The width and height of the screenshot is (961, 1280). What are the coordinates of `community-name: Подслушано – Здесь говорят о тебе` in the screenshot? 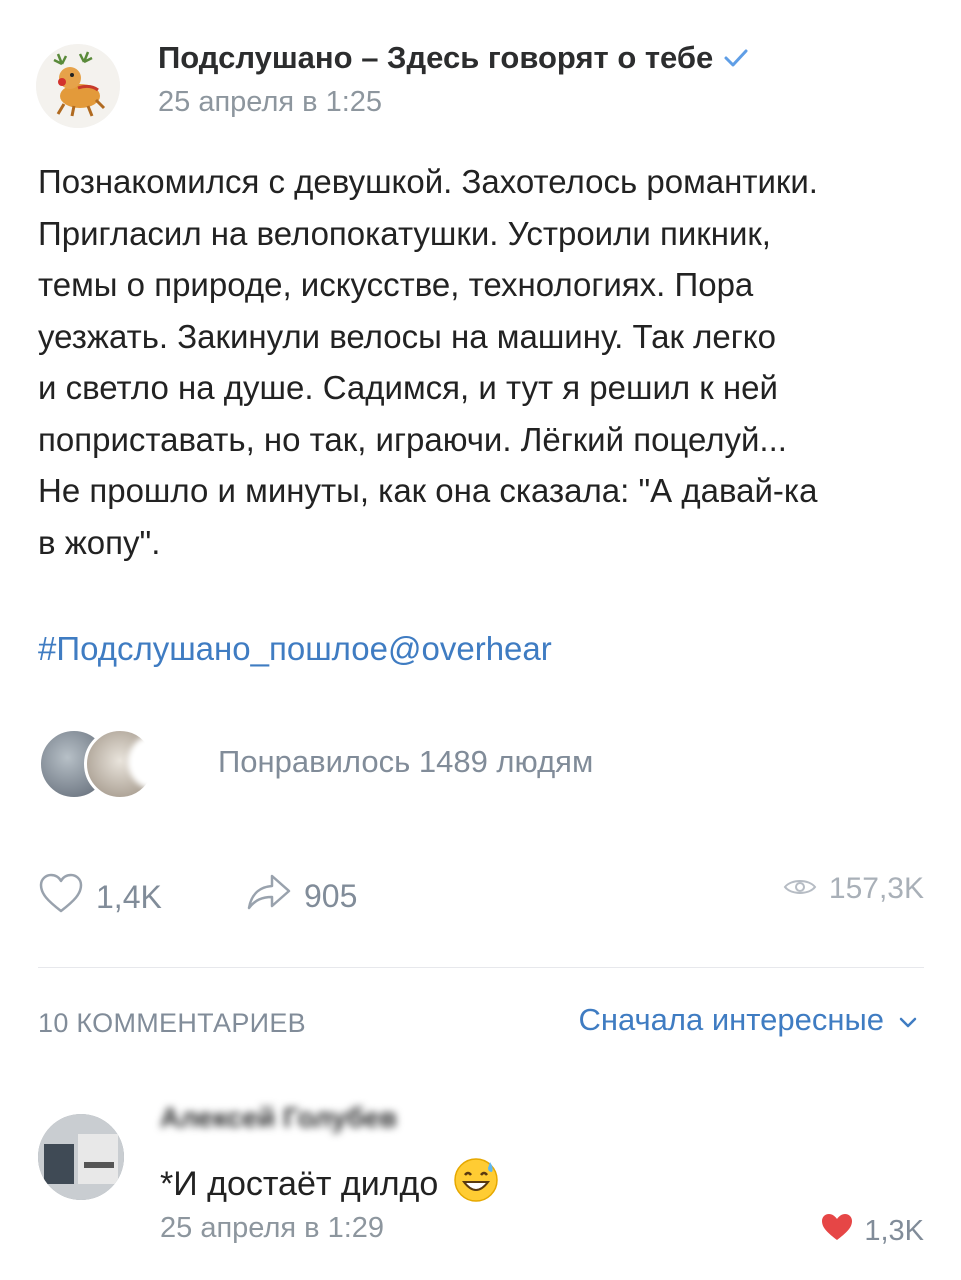 It's located at (435, 58).